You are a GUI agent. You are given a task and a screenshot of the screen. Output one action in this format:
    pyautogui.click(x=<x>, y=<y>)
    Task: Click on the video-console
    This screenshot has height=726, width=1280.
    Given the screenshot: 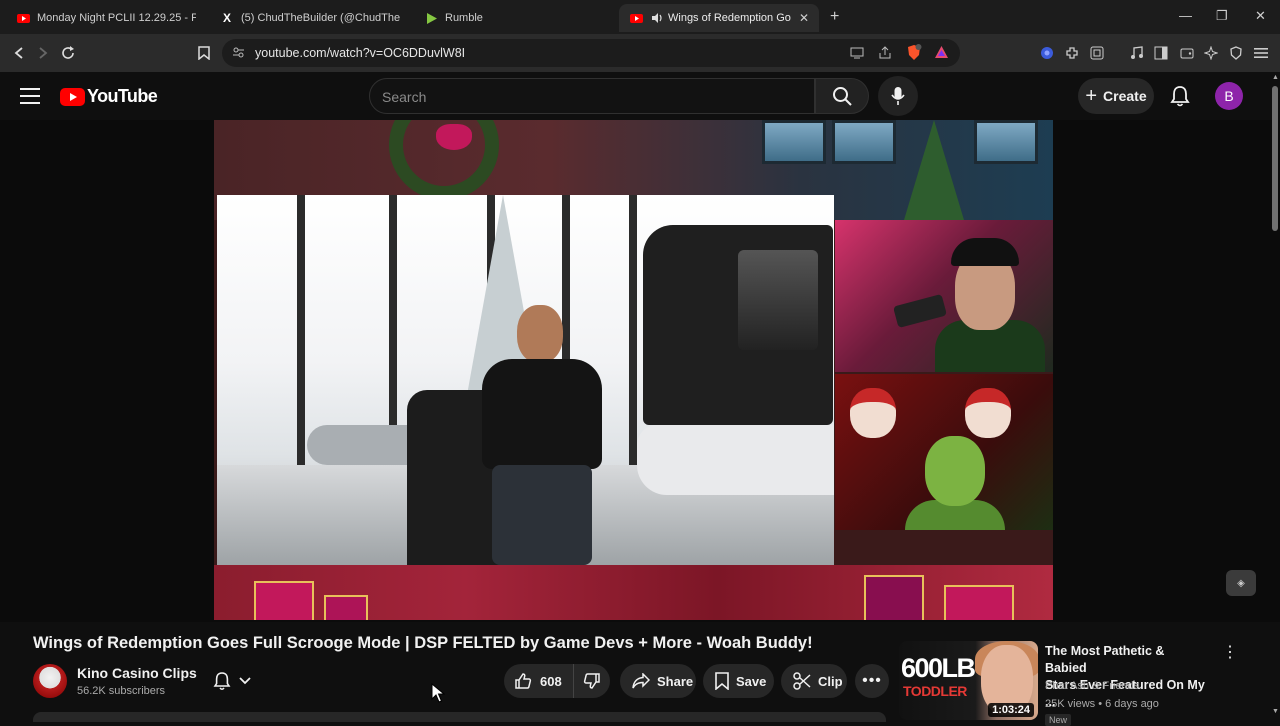 What is the action you would take?
    pyautogui.click(x=735, y=460)
    